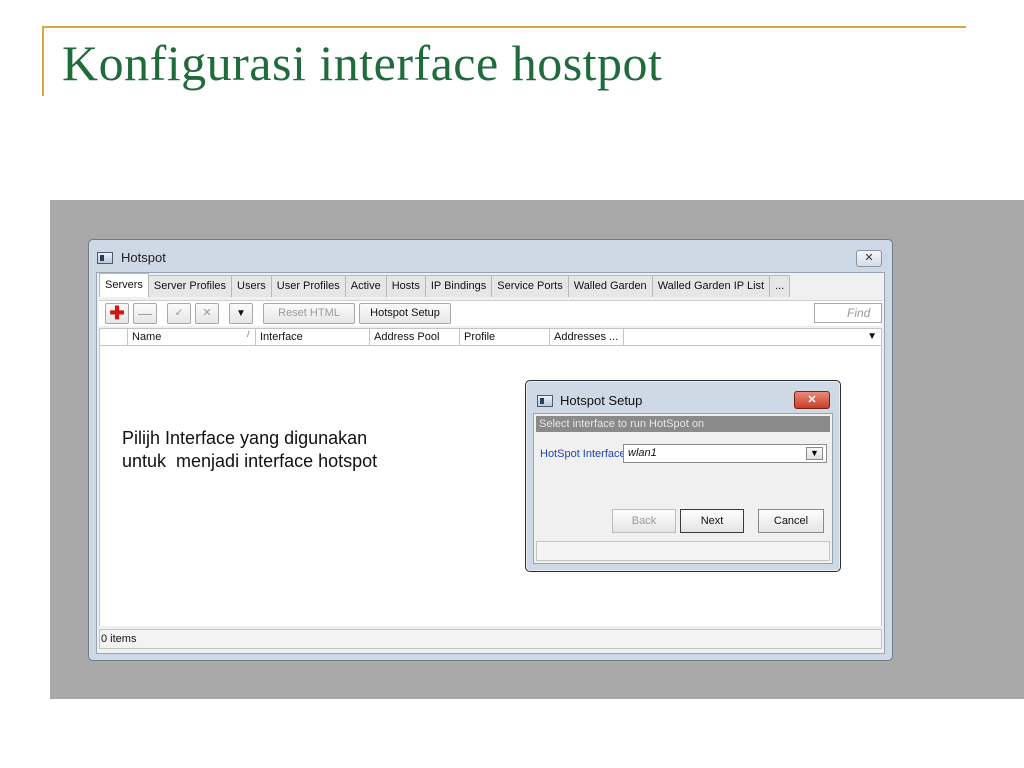 The width and height of the screenshot is (1024, 768). I want to click on tab-users: Users, so click(251, 286).